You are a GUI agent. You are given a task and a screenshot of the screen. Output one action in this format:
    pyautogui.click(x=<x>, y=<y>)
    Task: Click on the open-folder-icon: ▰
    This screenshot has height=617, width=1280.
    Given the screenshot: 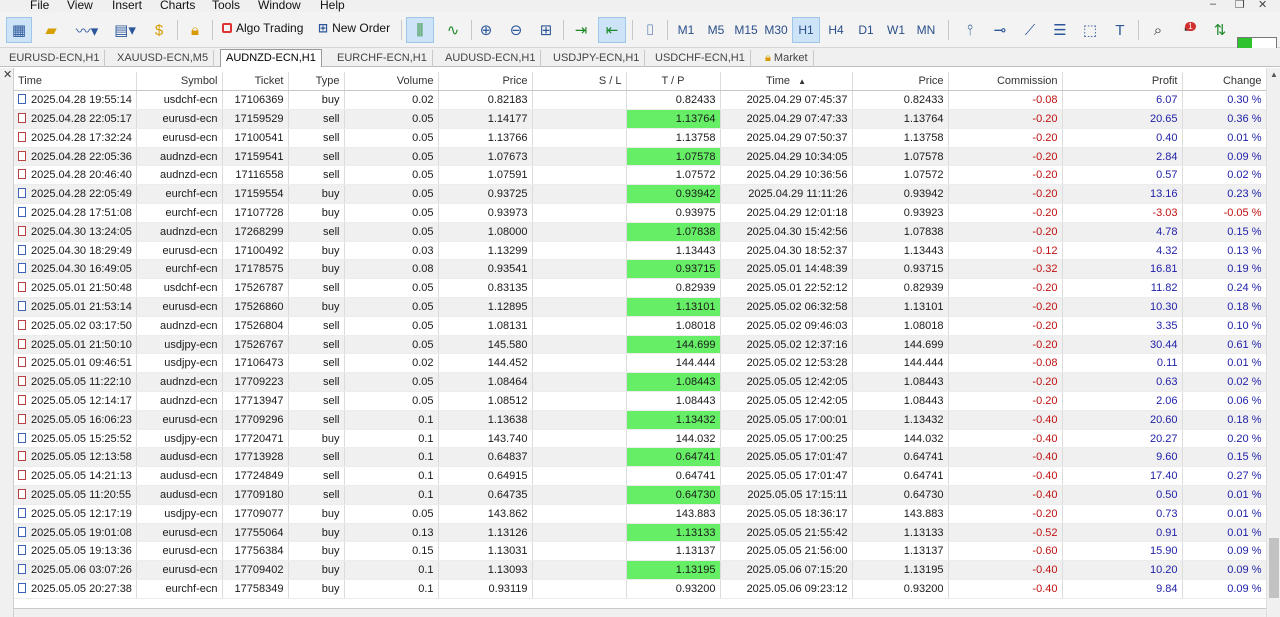 What is the action you would take?
    pyautogui.click(x=51, y=30)
    